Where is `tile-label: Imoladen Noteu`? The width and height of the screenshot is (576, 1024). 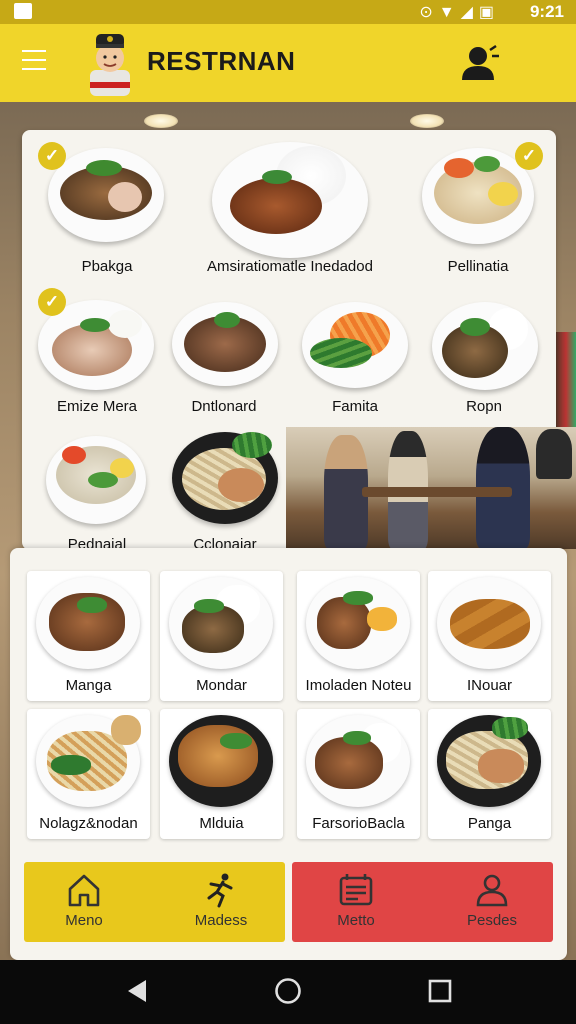 tile-label: Imoladen Noteu is located at coordinates (358, 685).